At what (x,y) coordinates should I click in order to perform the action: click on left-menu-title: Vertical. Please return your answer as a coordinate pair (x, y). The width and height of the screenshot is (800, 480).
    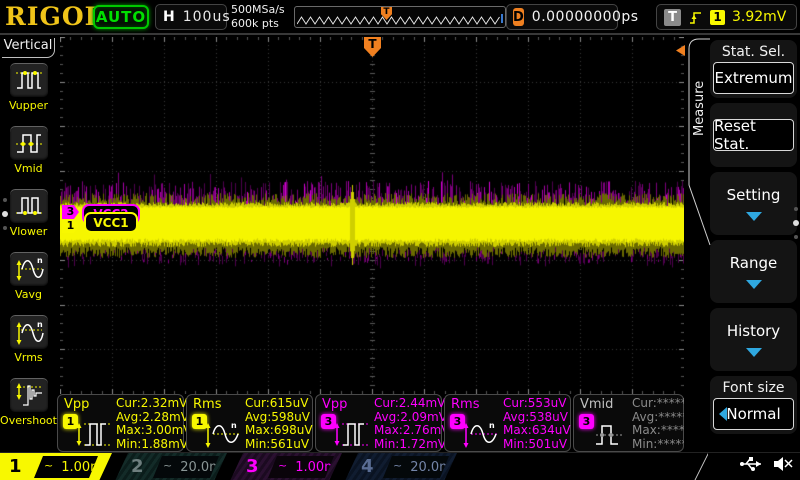
    Looking at the image, I should click on (28, 48).